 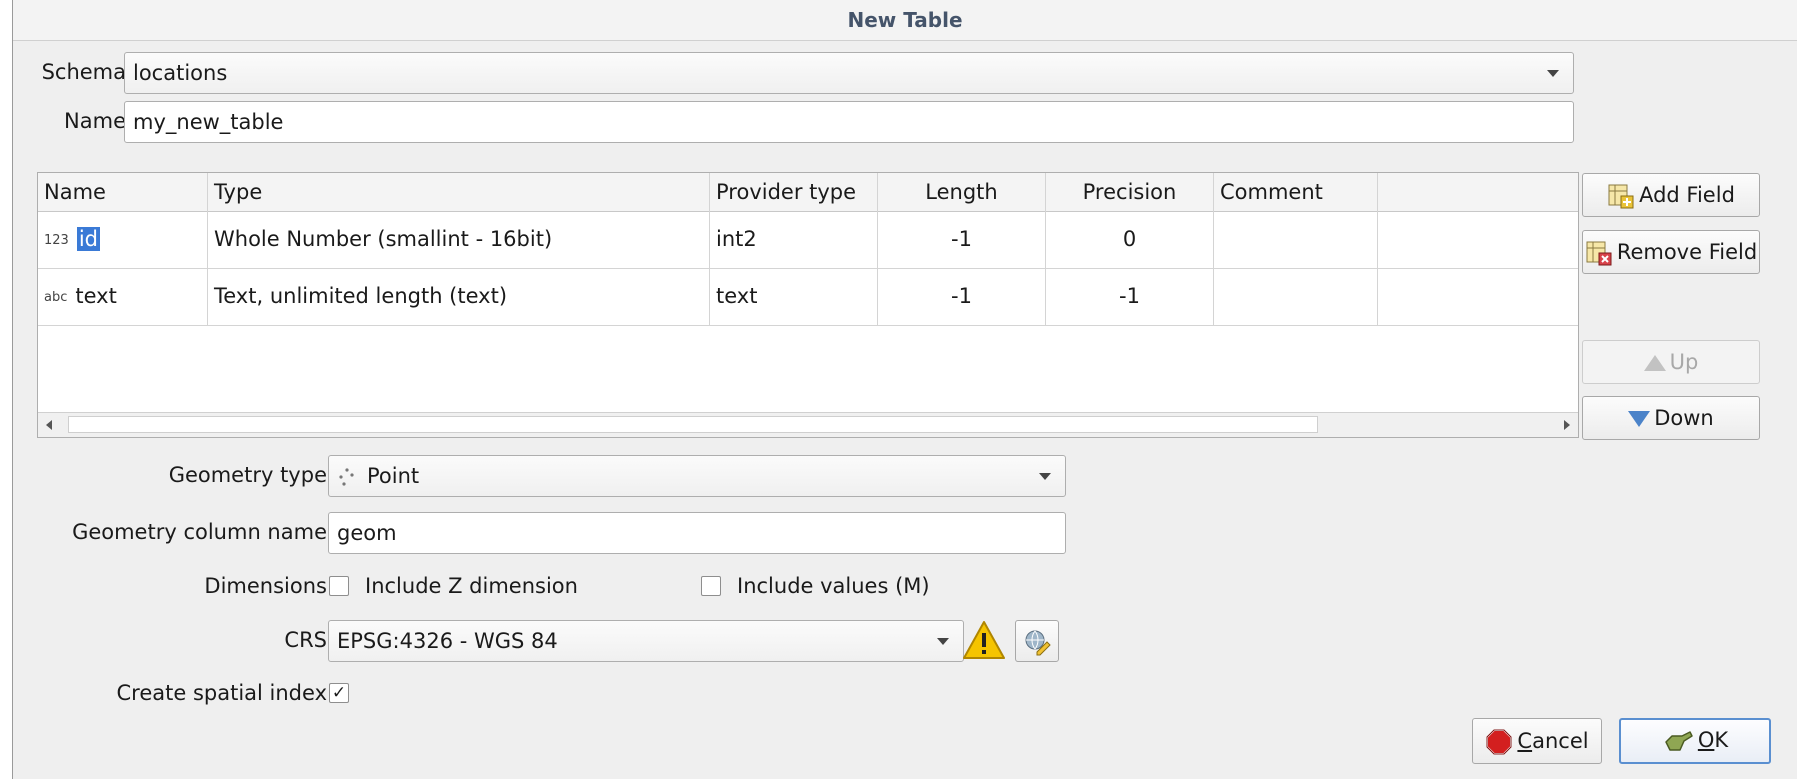 I want to click on provider-type-cell: text, so click(x=794, y=296).